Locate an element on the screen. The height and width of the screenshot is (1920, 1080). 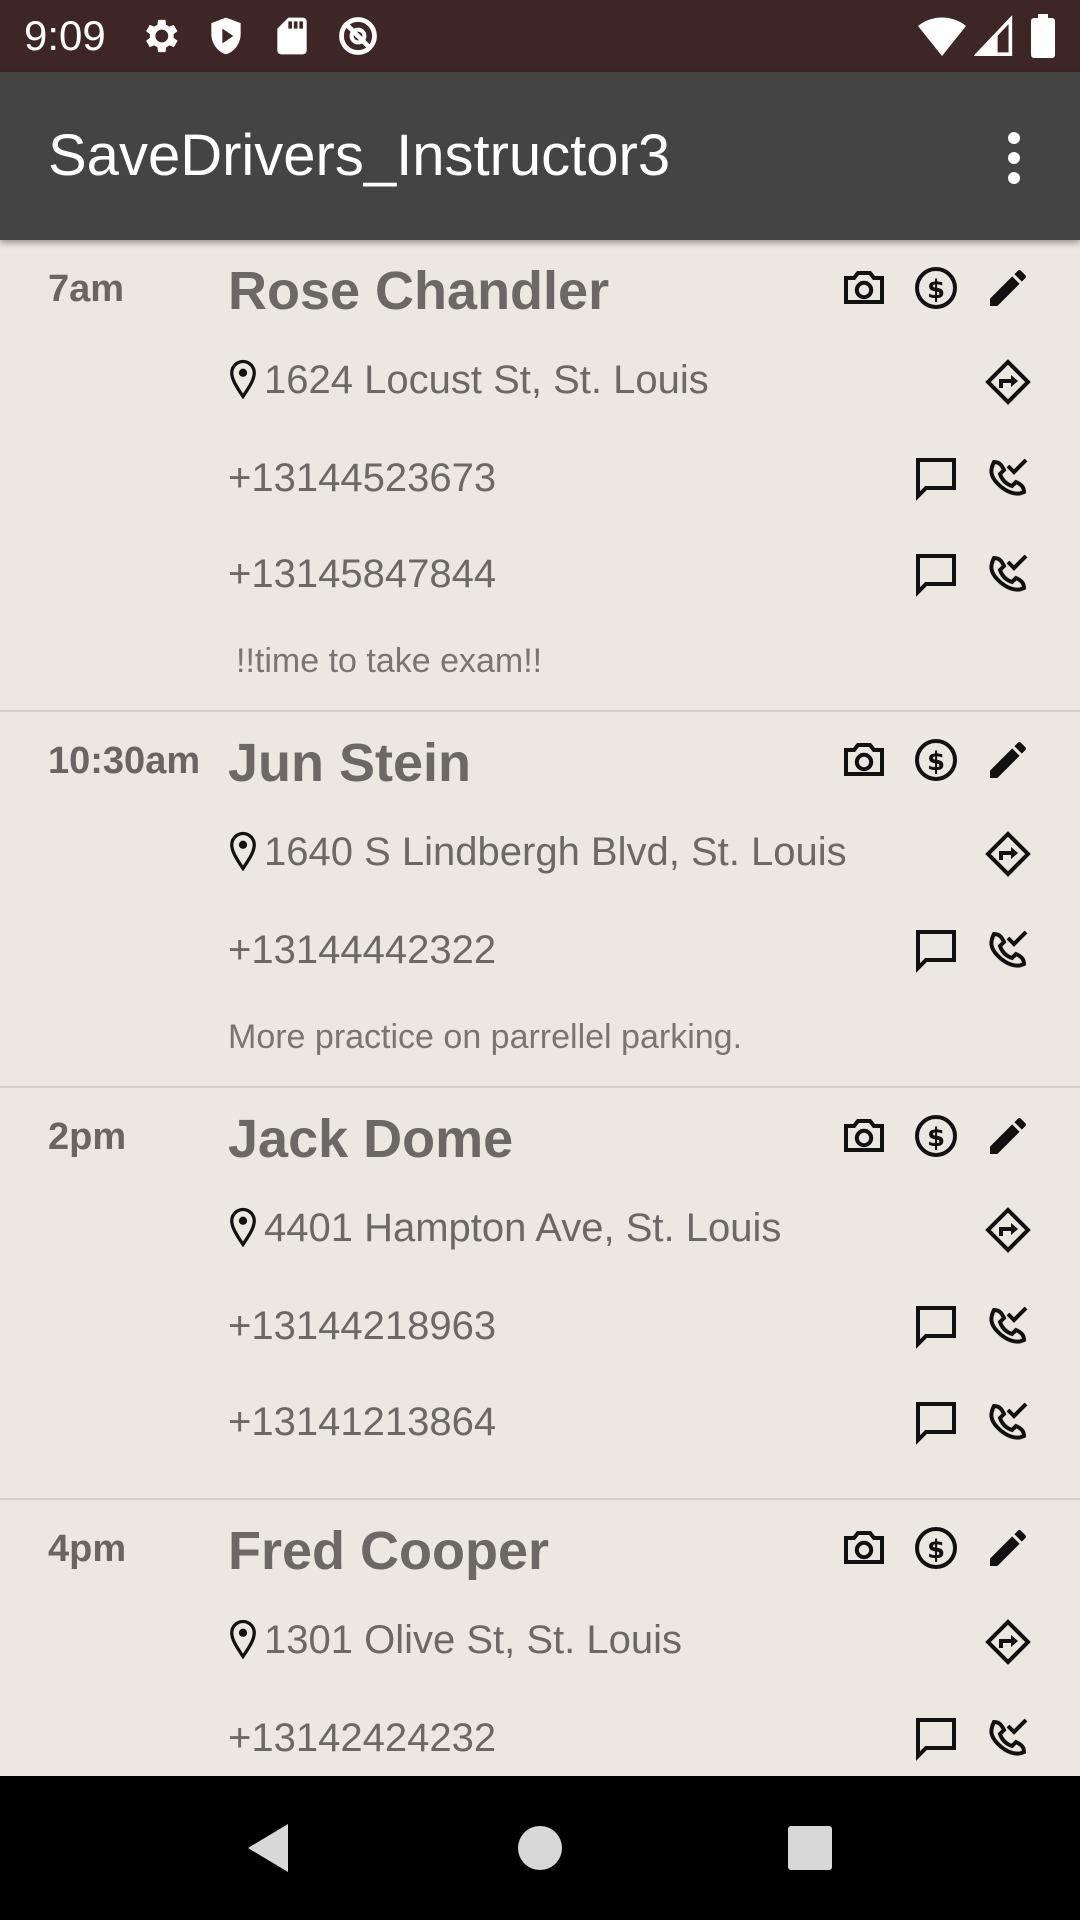
student-name: Jack Dome is located at coordinates (371, 1139).